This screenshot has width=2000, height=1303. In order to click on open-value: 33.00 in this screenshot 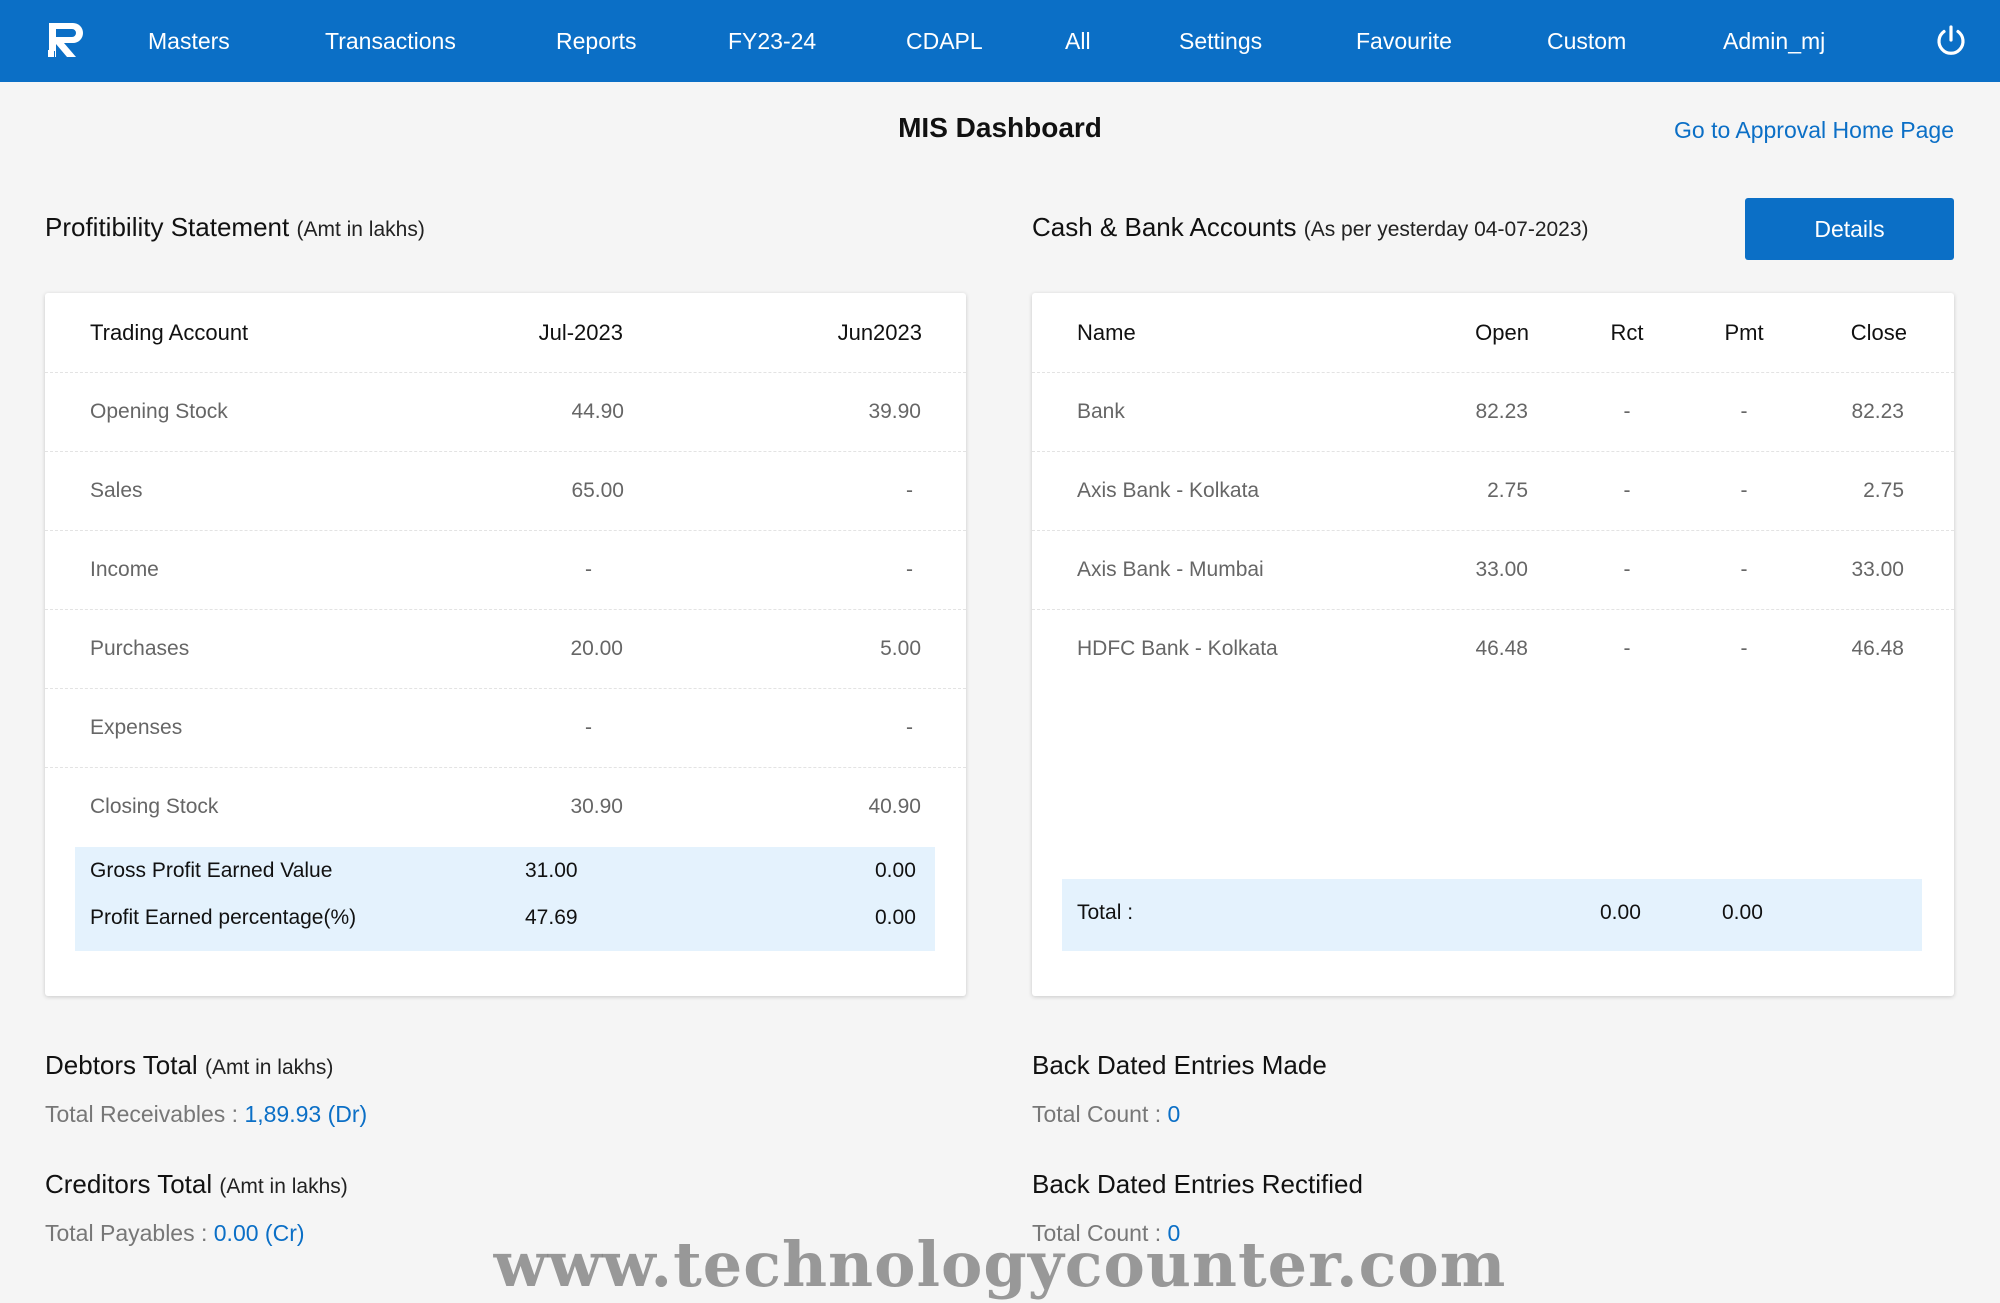, I will do `click(1501, 569)`.